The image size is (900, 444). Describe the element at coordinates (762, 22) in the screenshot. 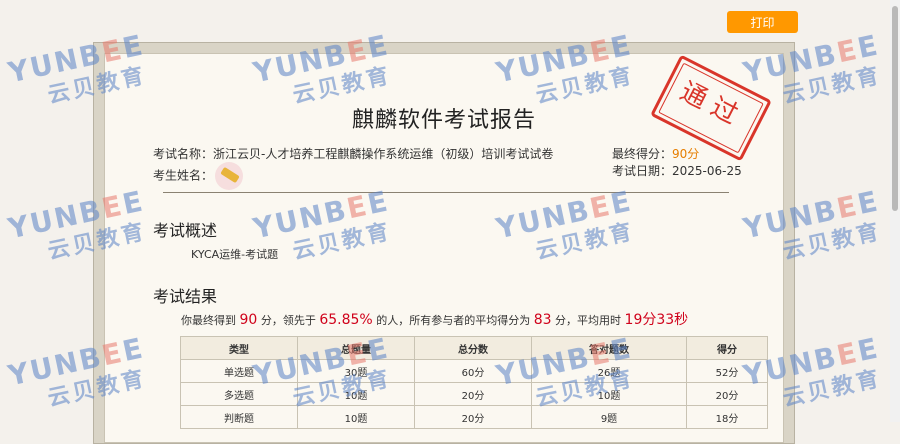

I see `print-button: 打印` at that location.